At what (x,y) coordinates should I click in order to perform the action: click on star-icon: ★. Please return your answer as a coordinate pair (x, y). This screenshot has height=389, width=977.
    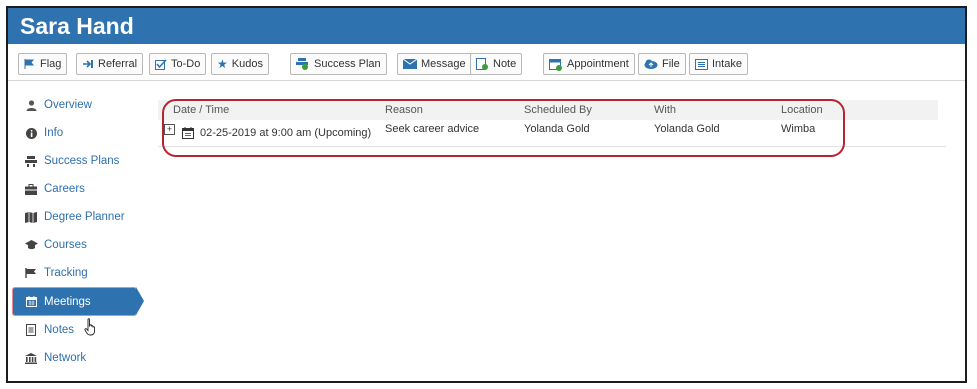
    Looking at the image, I should click on (222, 64).